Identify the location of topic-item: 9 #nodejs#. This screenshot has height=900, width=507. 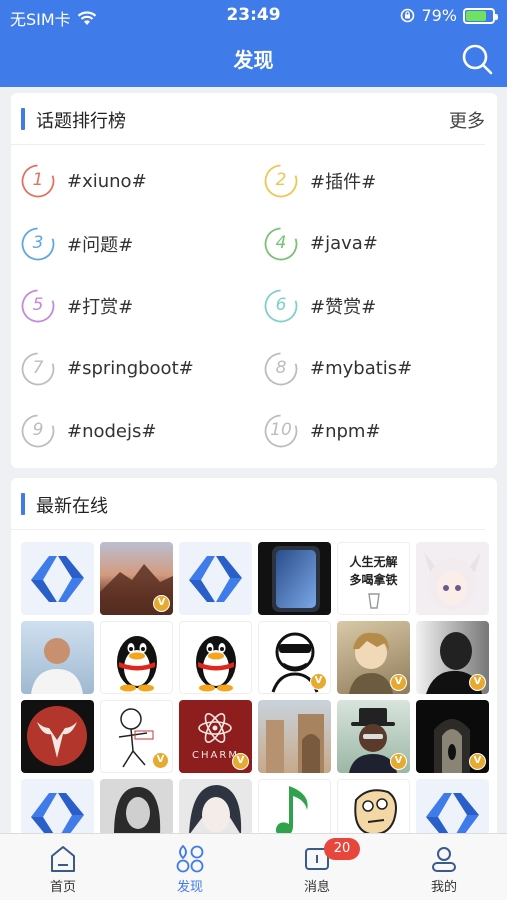
(88, 431).